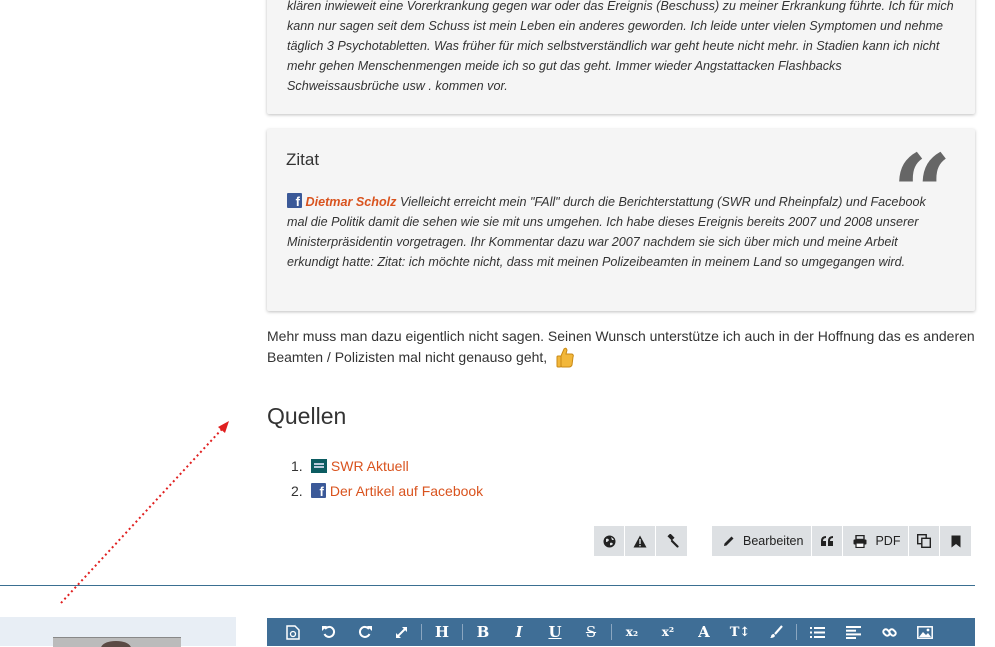 The width and height of the screenshot is (995, 647). I want to click on superscript-icon: x², so click(668, 632).